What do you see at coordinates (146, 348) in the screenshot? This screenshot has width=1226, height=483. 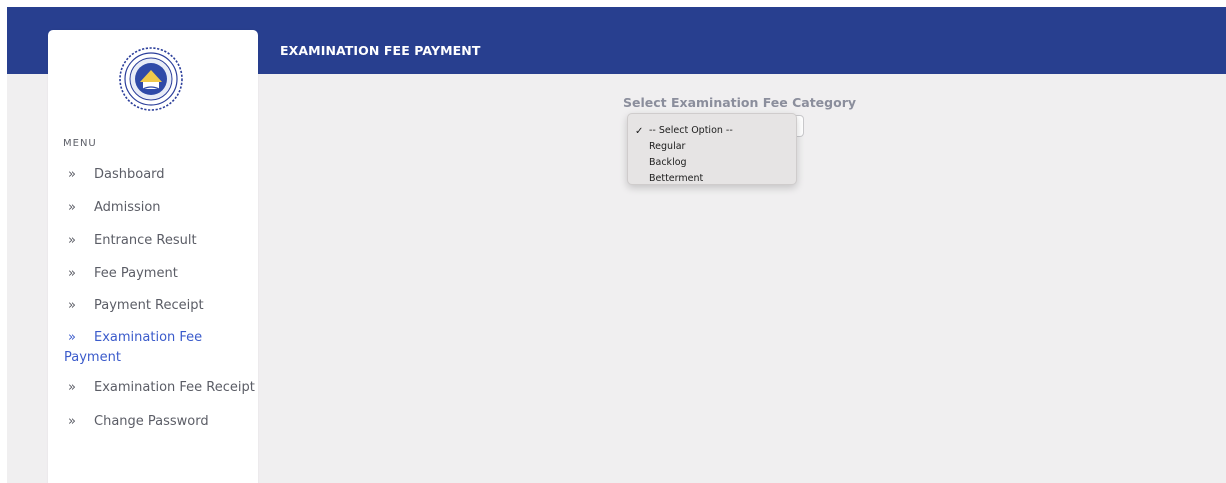 I see `sidebar-item-examination-fee-payment: » Examination Fee Payment` at bounding box center [146, 348].